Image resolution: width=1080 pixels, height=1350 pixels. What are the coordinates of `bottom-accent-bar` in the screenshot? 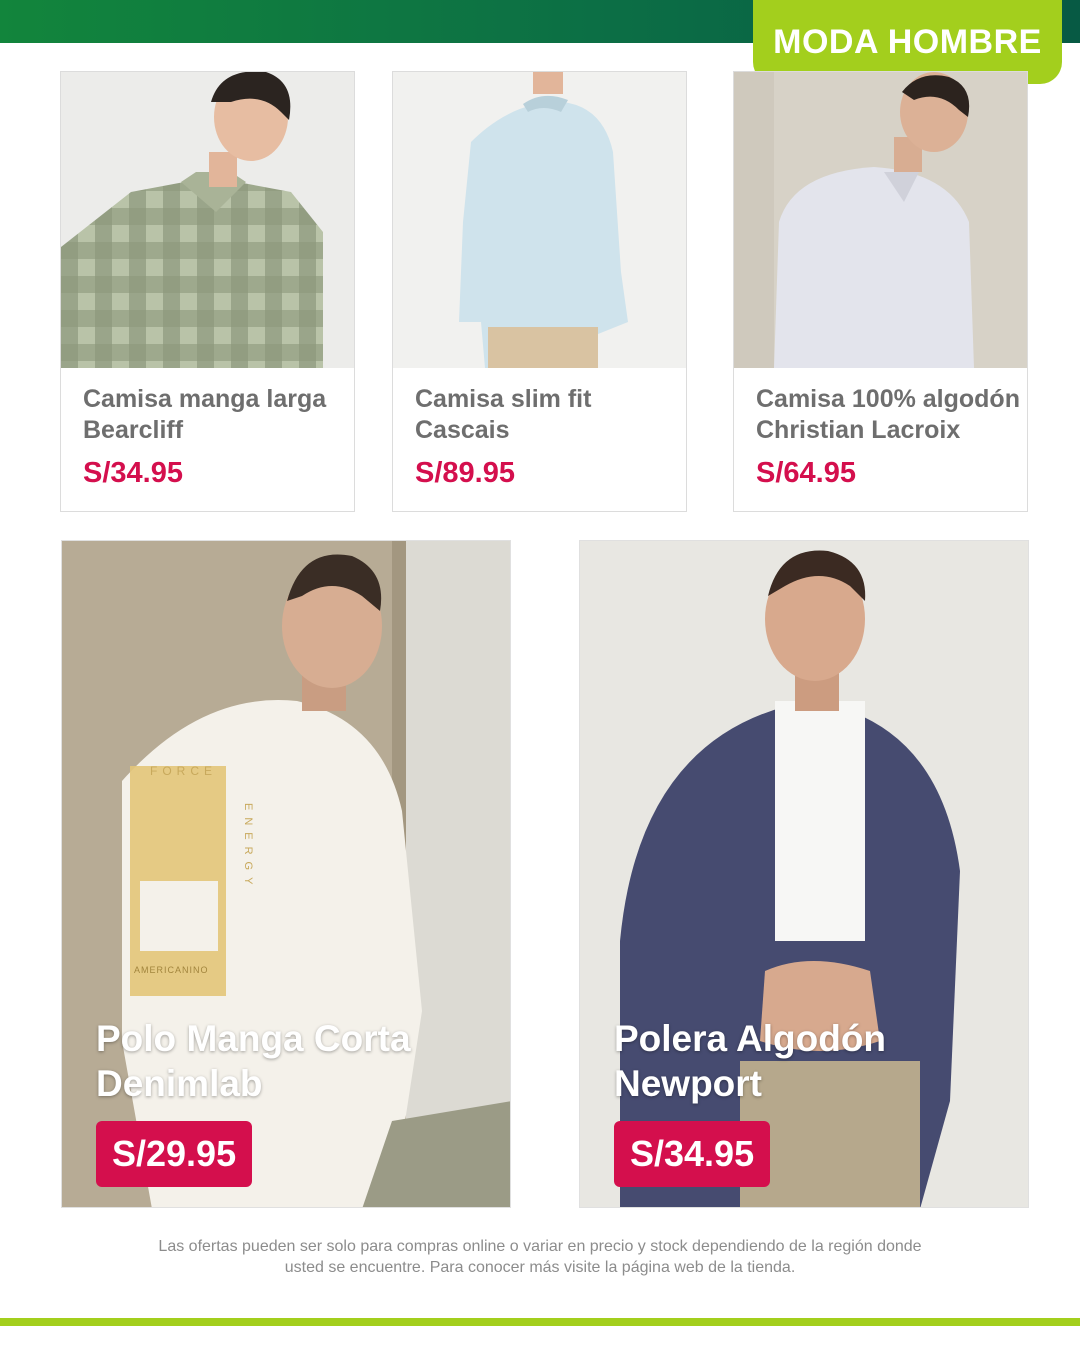 It's located at (540, 1322).